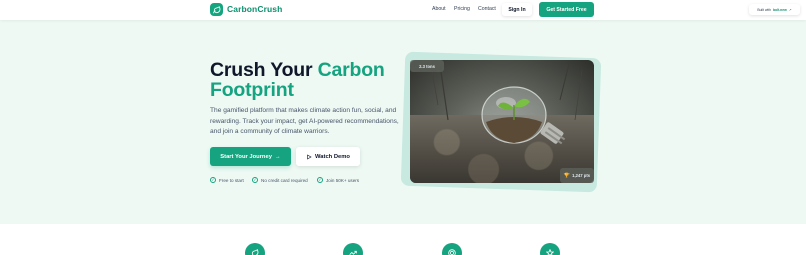  I want to click on leaf-logo-icon, so click(216, 9).